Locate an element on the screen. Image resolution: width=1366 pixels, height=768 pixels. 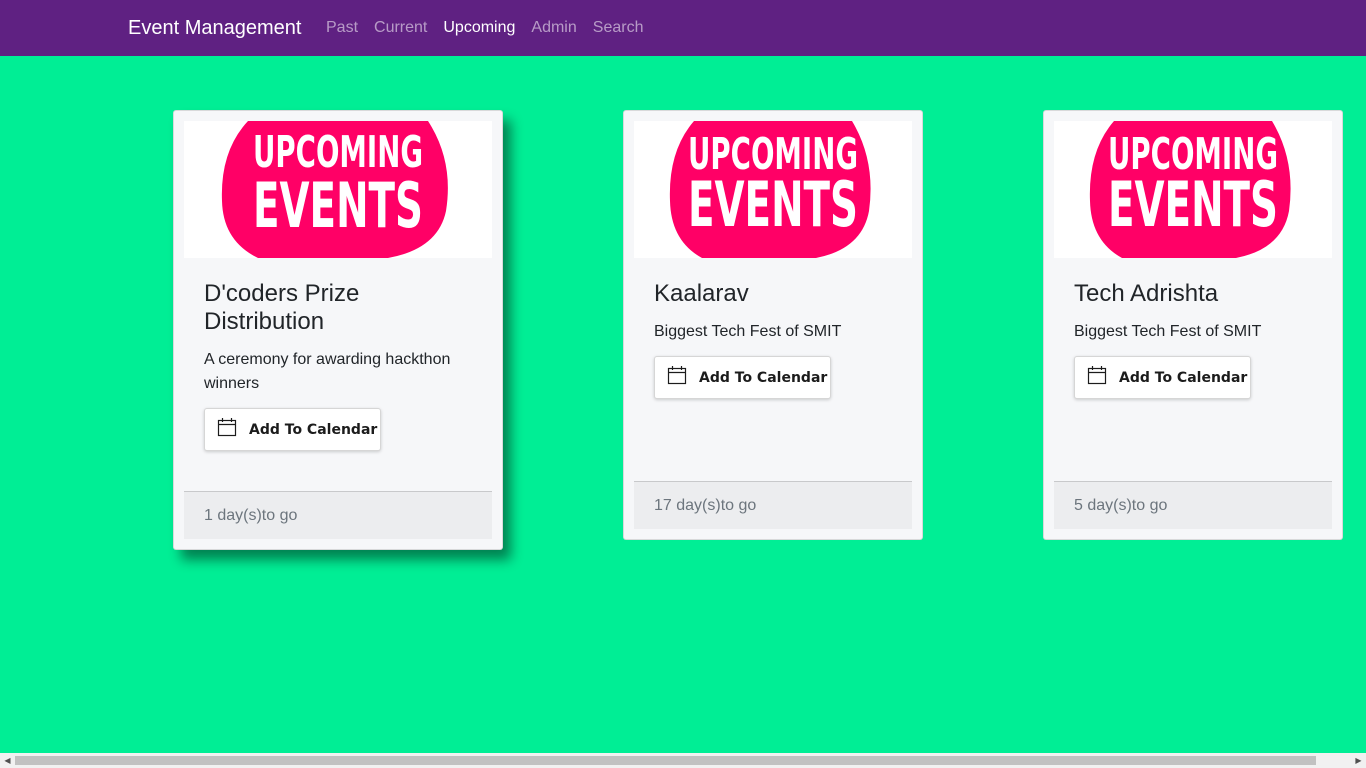
horizontal-scrollbar: ◀ ▶ is located at coordinates (683, 760).